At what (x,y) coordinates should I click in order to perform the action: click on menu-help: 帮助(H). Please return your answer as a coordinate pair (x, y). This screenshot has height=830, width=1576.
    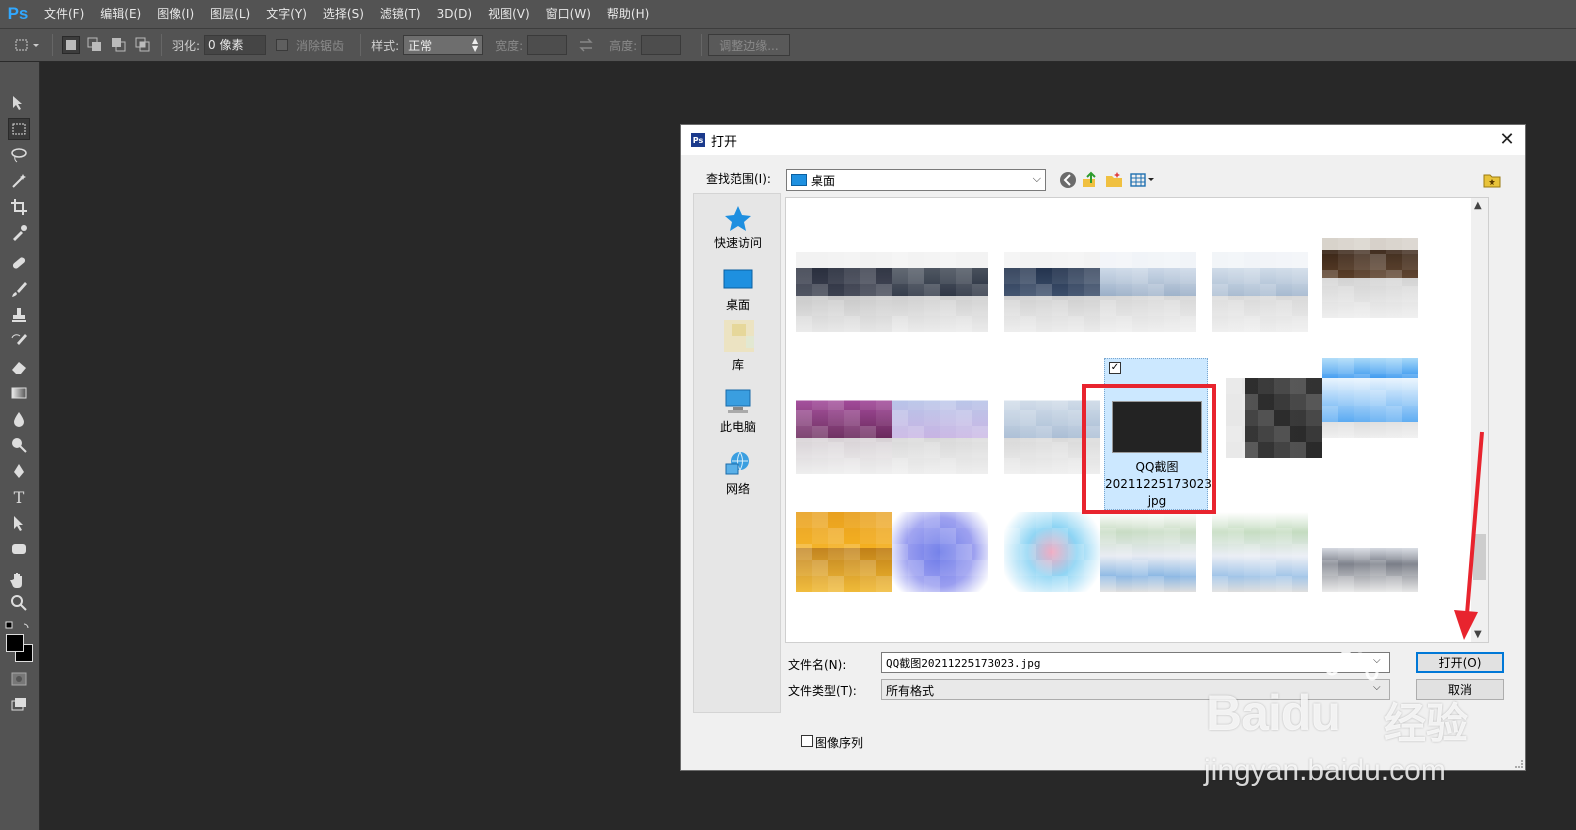
    Looking at the image, I should click on (628, 14).